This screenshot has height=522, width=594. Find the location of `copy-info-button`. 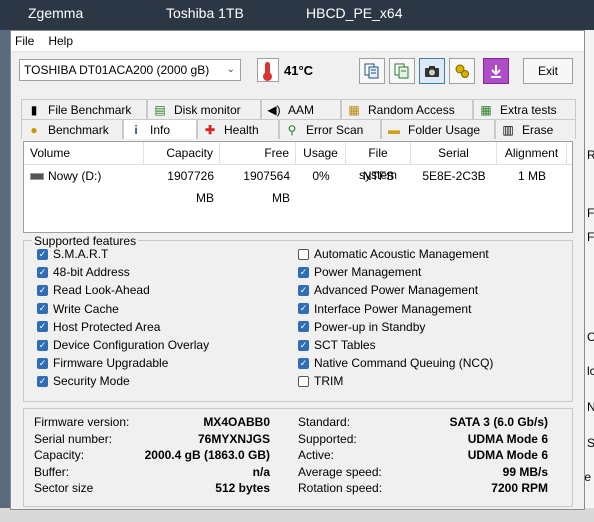

copy-info-button is located at coordinates (402, 71).